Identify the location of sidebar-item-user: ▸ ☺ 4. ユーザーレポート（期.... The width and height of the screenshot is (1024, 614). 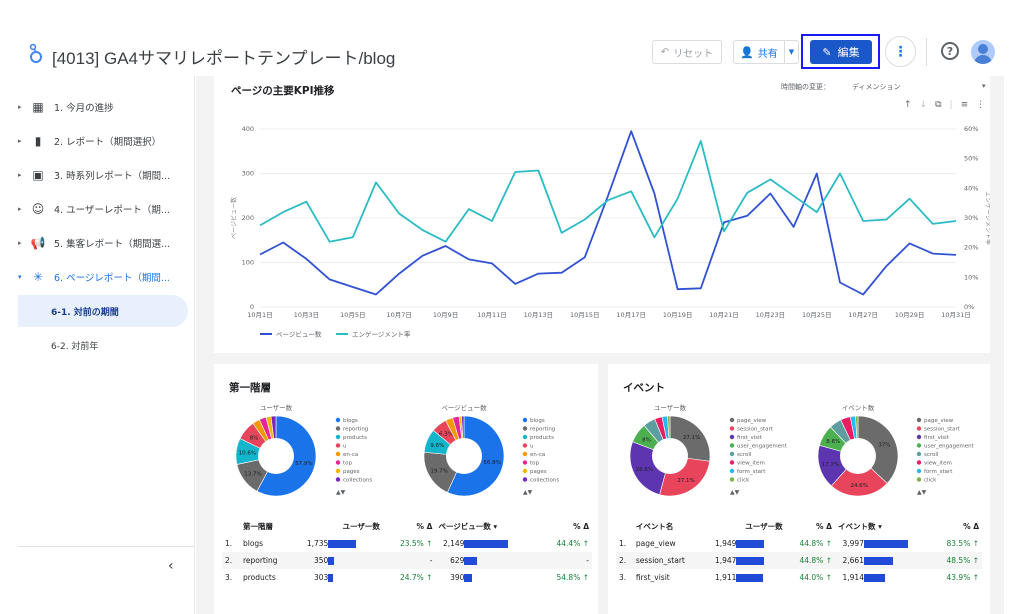
(105, 209).